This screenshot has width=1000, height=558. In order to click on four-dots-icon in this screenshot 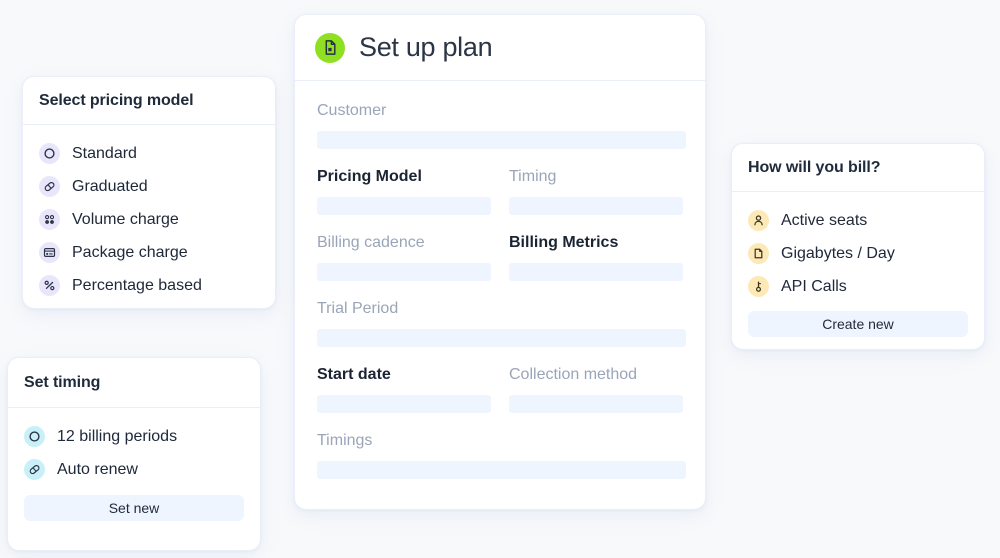, I will do `click(49, 219)`.